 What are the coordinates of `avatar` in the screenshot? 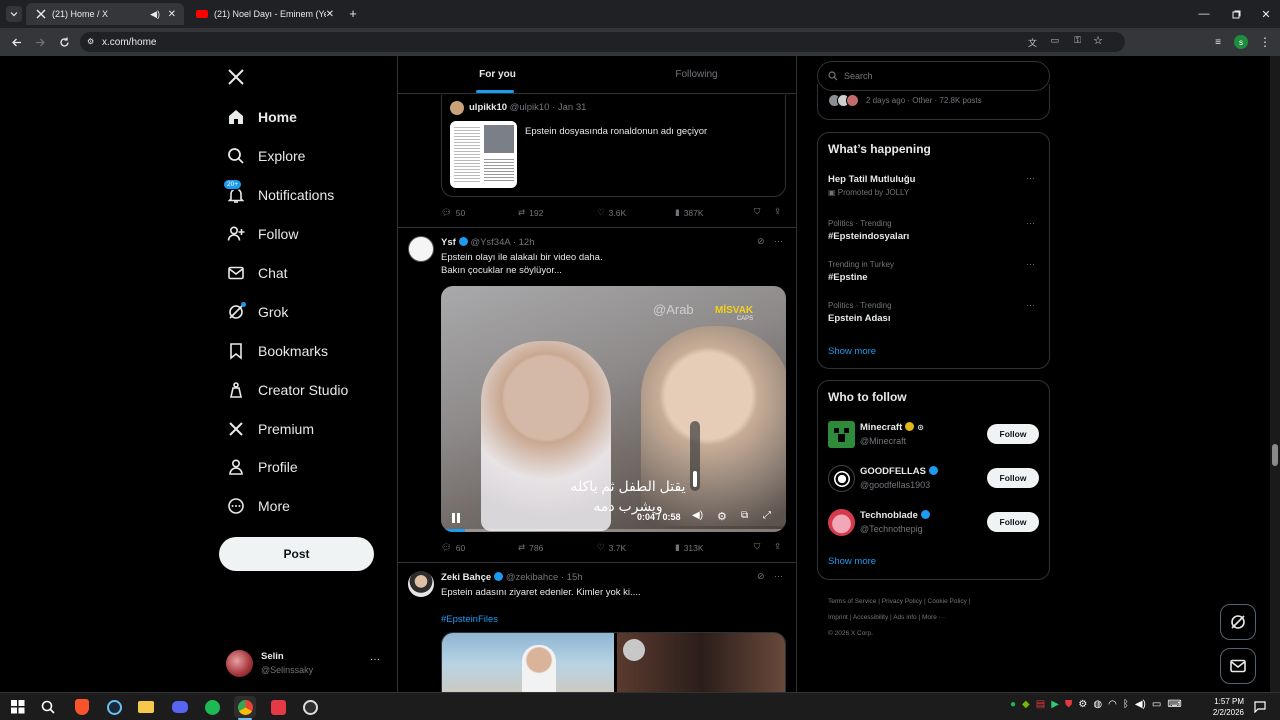 It's located at (421, 249).